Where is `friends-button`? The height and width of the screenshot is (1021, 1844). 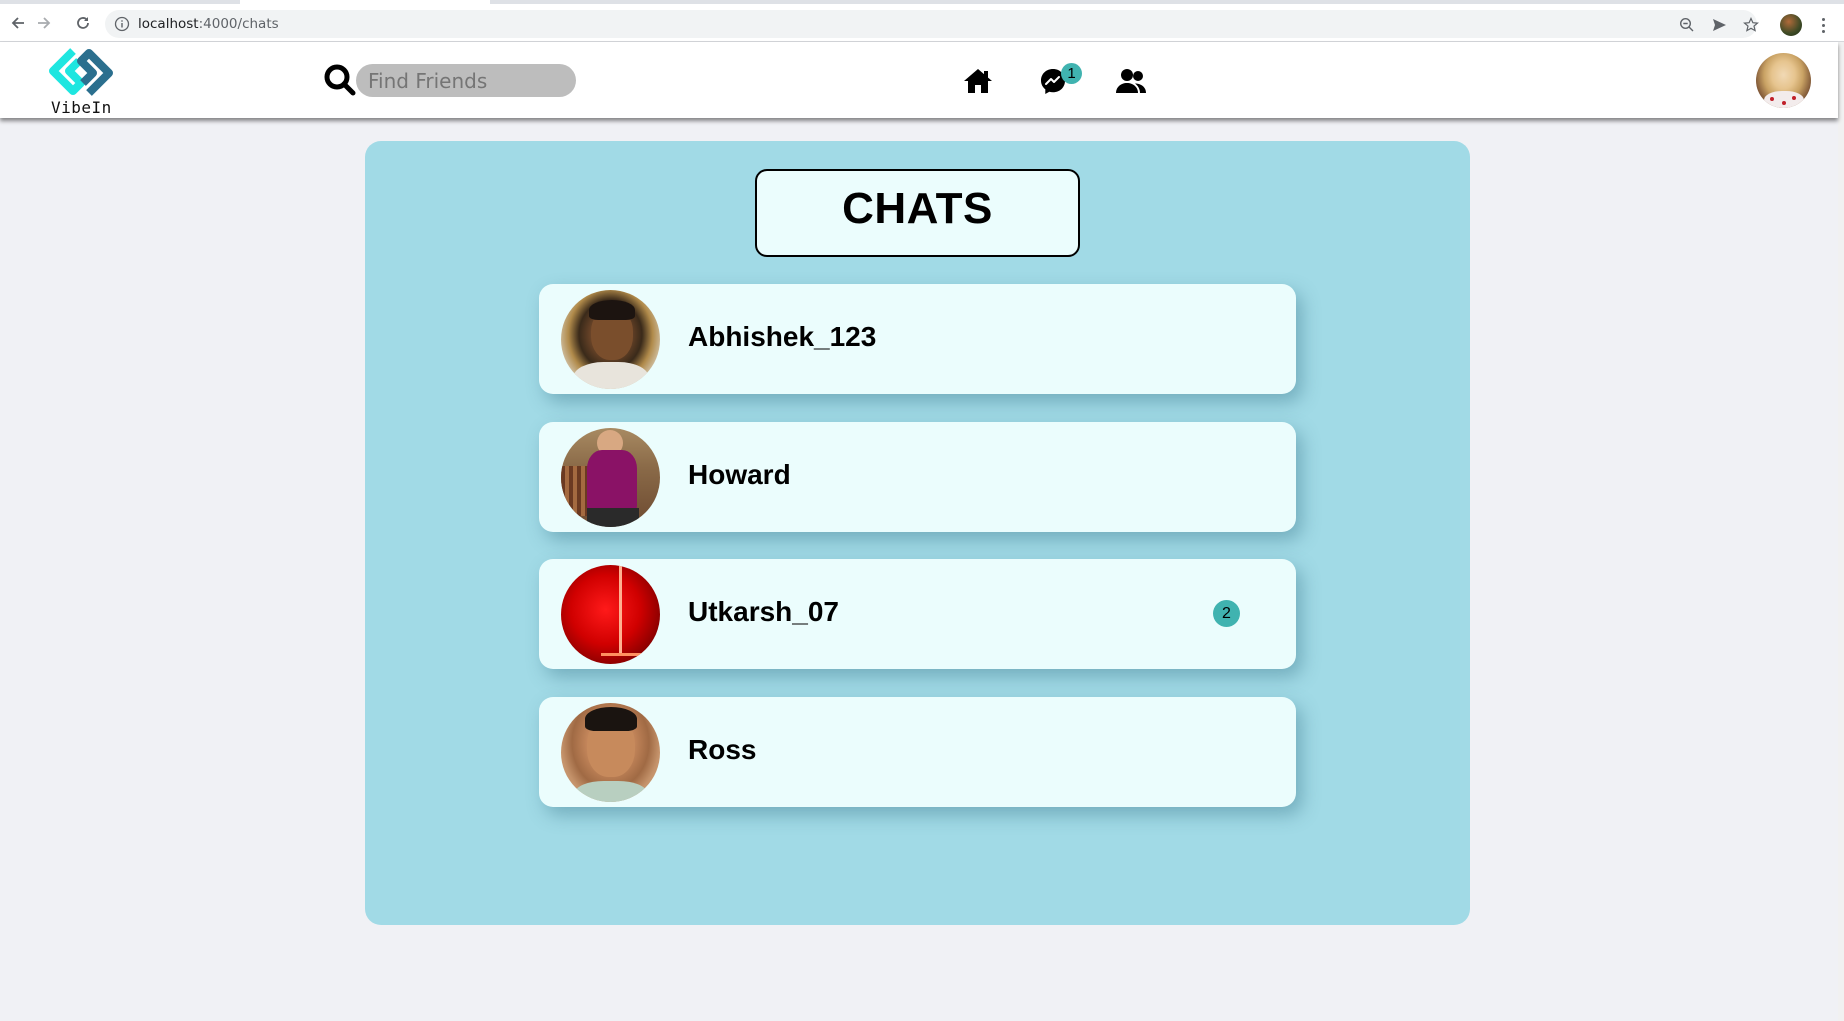 friends-button is located at coordinates (1131, 81).